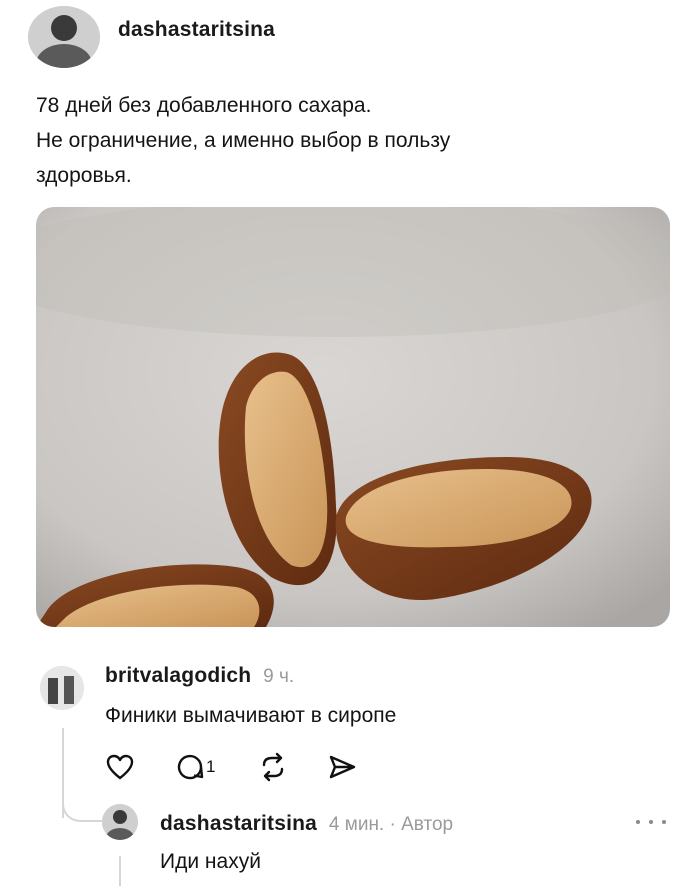 The width and height of the screenshot is (700, 893). Describe the element at coordinates (210, 861) in the screenshot. I see `author-reply-text: Иди нахуй` at that location.